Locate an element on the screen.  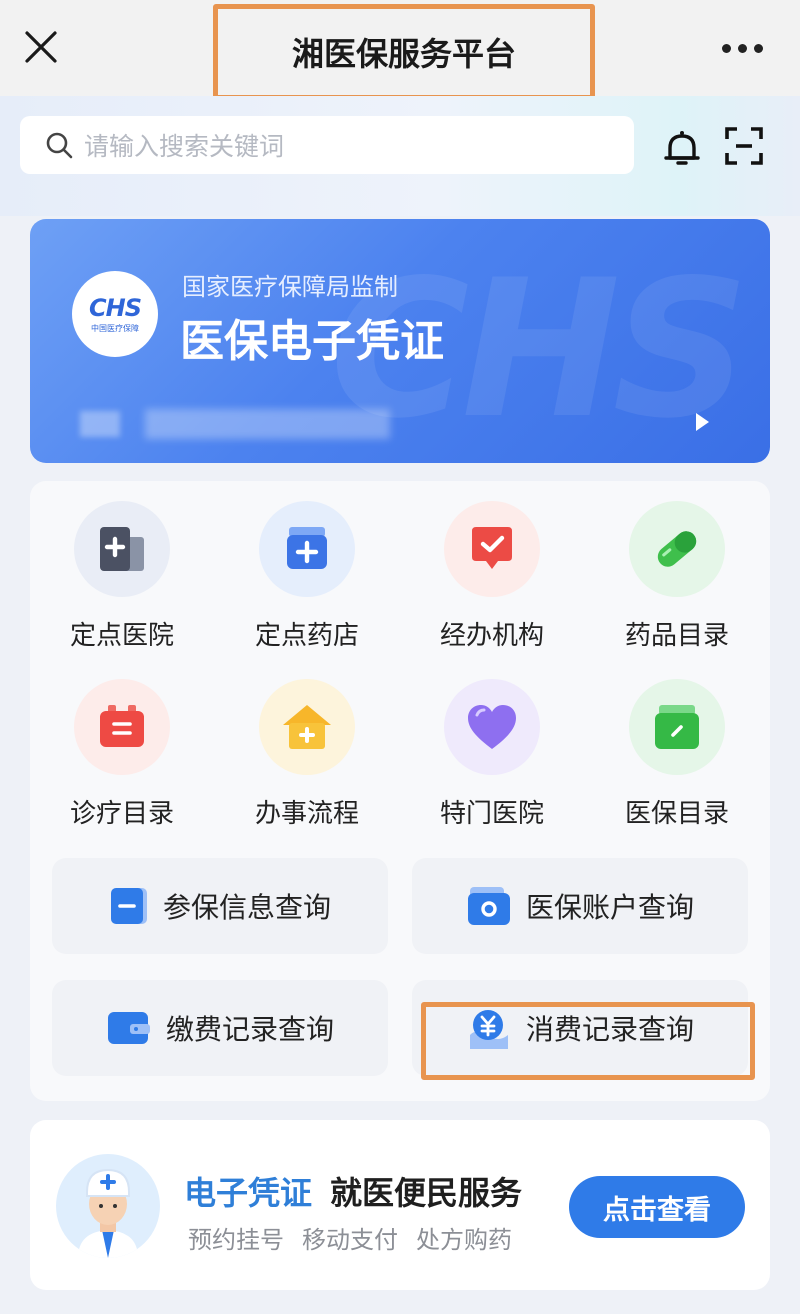
promo-tags: 预约挂号 移动支付 处方购药 is located at coordinates (350, 1237).